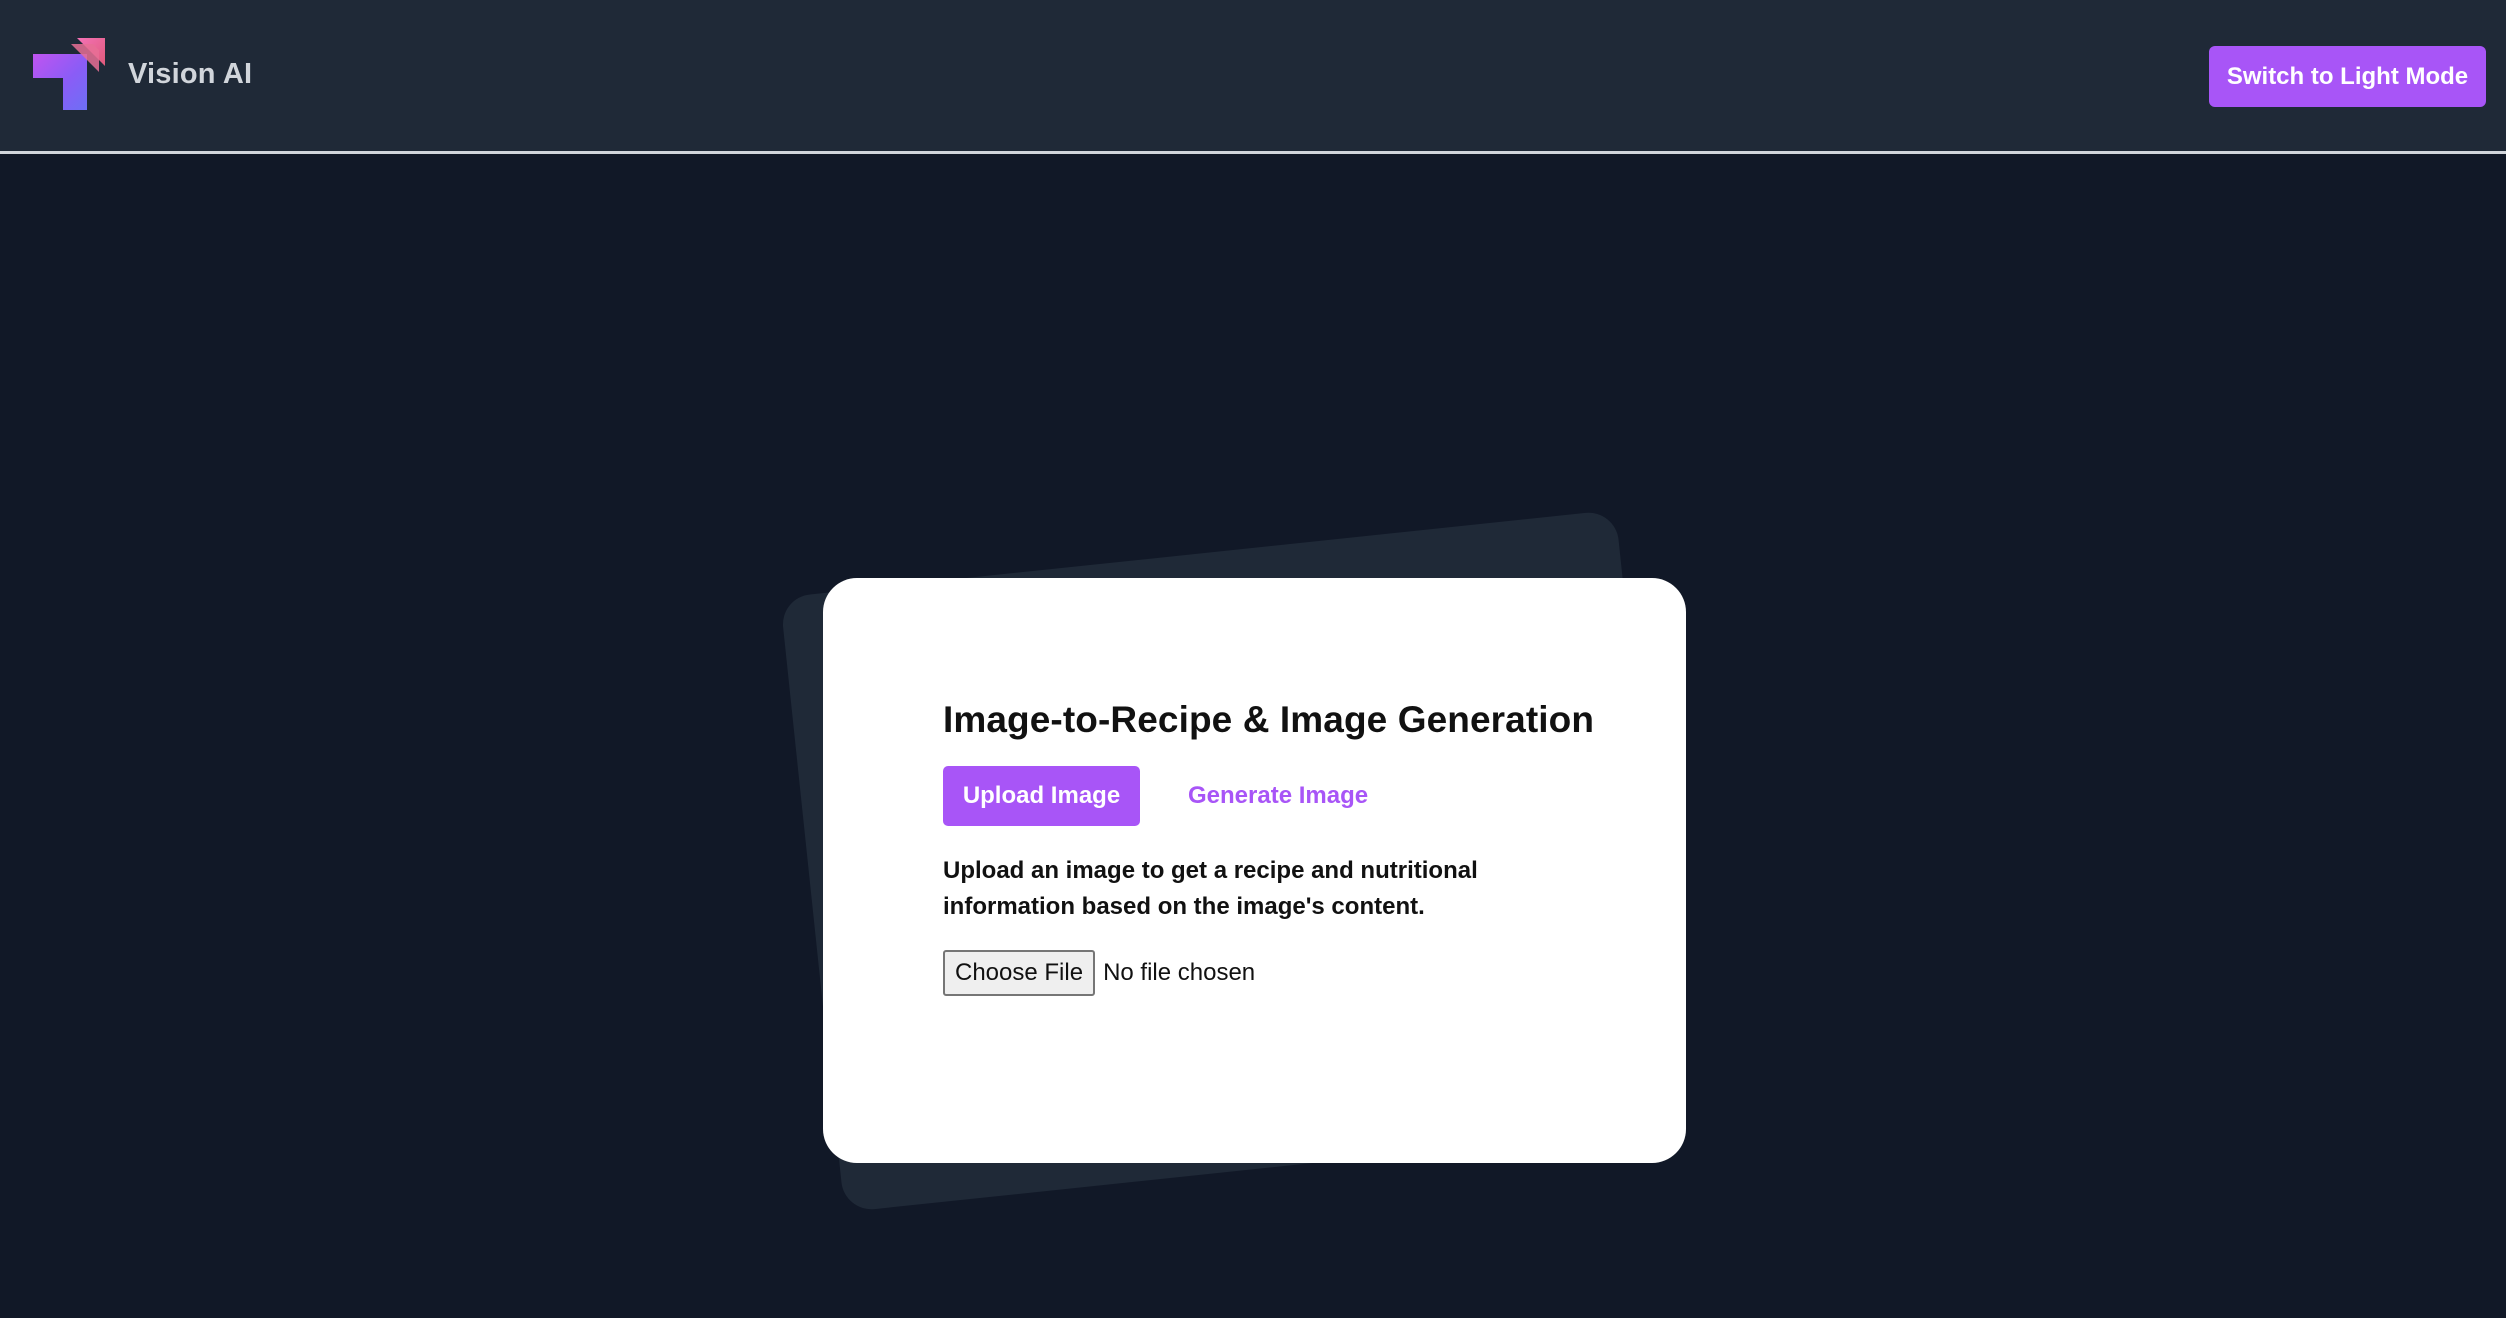 This screenshot has width=2506, height=1318. What do you see at coordinates (1278, 796) in the screenshot?
I see `tab-generate-image: Generate Image` at bounding box center [1278, 796].